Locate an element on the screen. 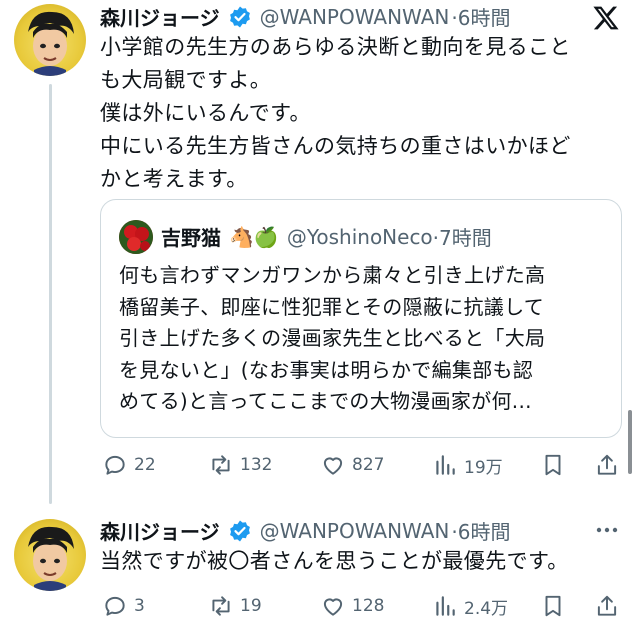 The width and height of the screenshot is (636, 640). views-button: 2.4万 is located at coordinates (470, 606).